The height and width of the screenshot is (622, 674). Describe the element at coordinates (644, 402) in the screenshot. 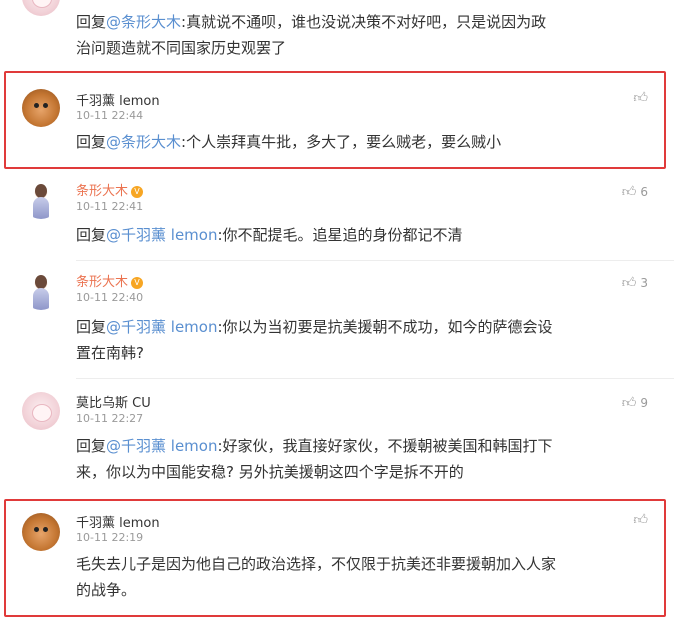

I see `like-count: 9` at that location.